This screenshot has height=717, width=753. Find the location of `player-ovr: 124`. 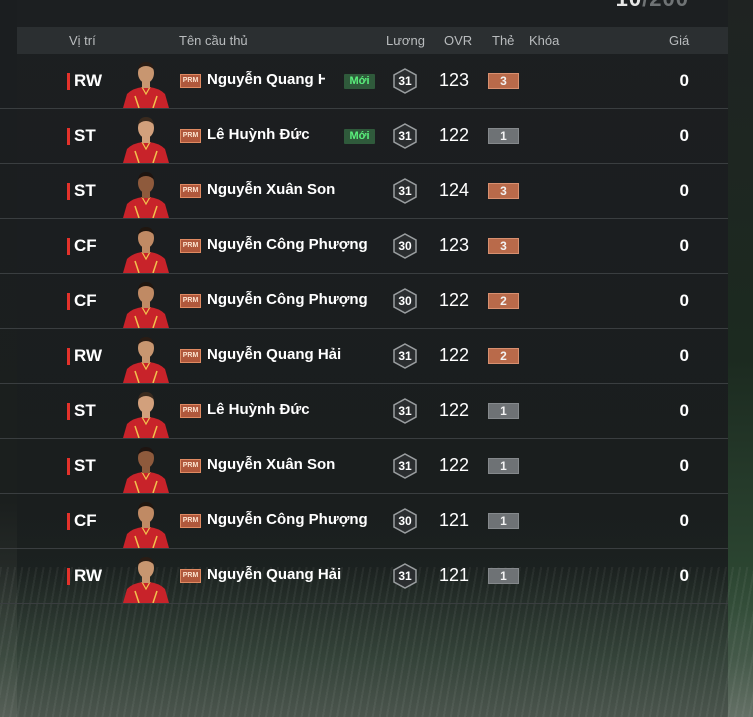

player-ovr: 124 is located at coordinates (454, 190).